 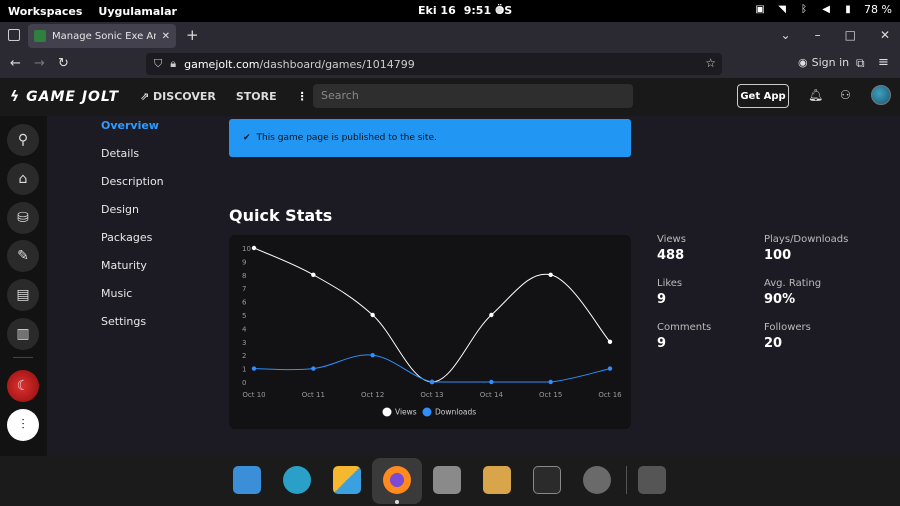 I want to click on launcher-rocket-icon, so click(x=497, y=480).